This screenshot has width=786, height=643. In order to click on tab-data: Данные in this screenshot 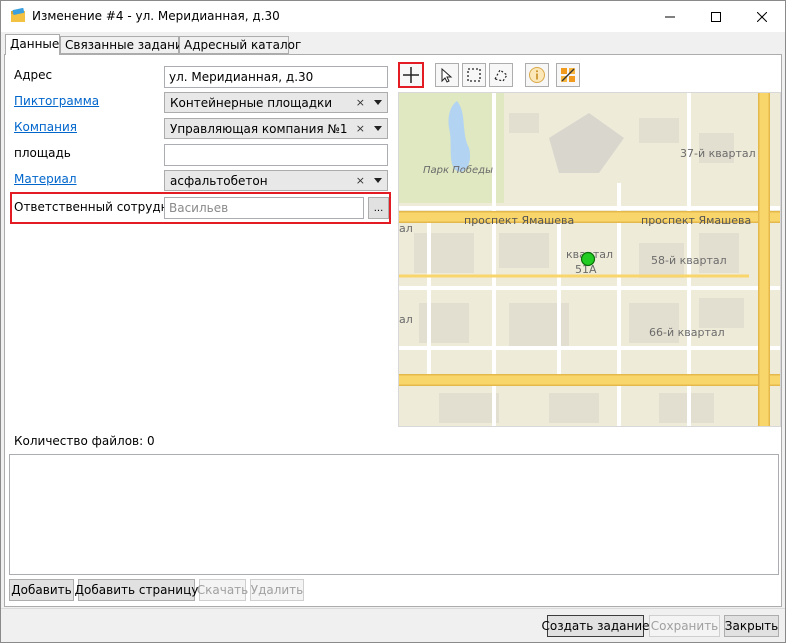, I will do `click(32, 44)`.